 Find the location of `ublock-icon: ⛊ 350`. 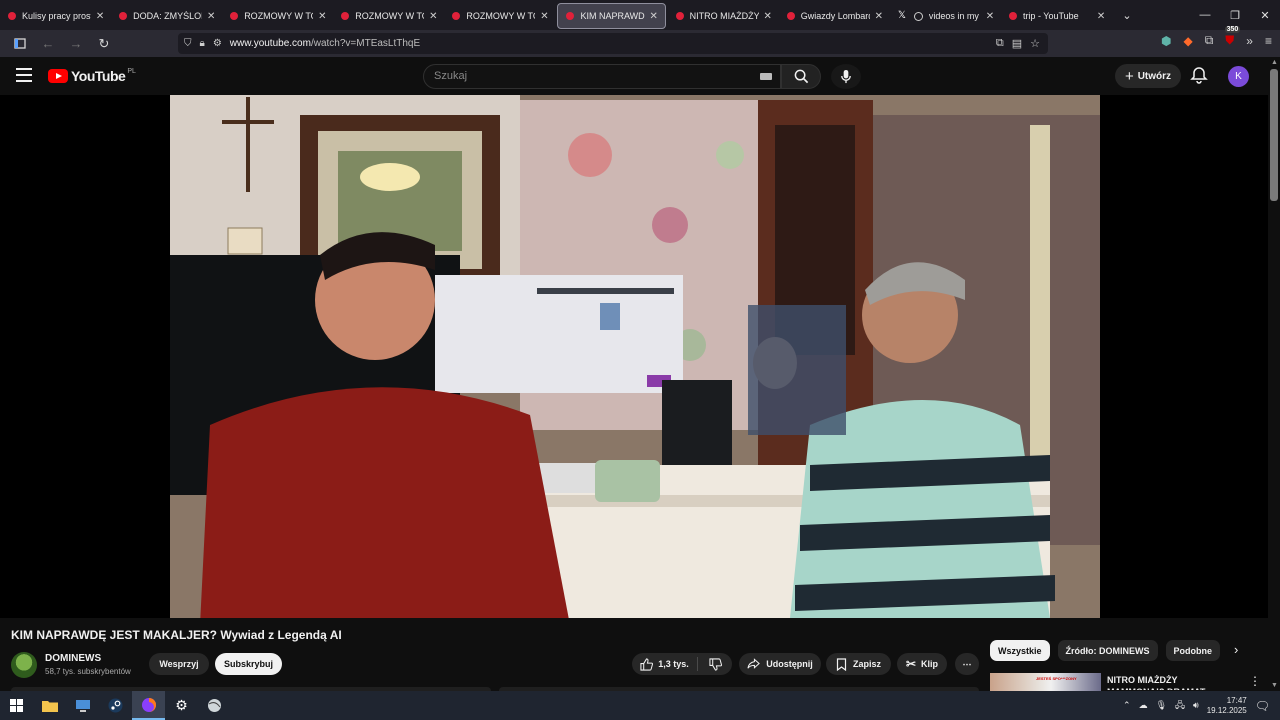

ublock-icon: ⛊ 350 is located at coordinates (1232, 37).